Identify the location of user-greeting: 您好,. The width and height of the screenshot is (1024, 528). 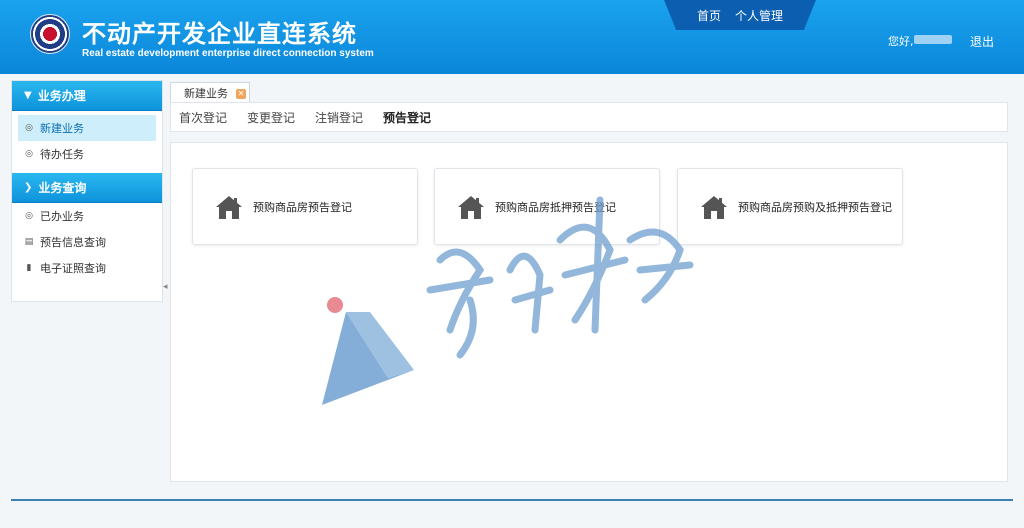
(901, 41).